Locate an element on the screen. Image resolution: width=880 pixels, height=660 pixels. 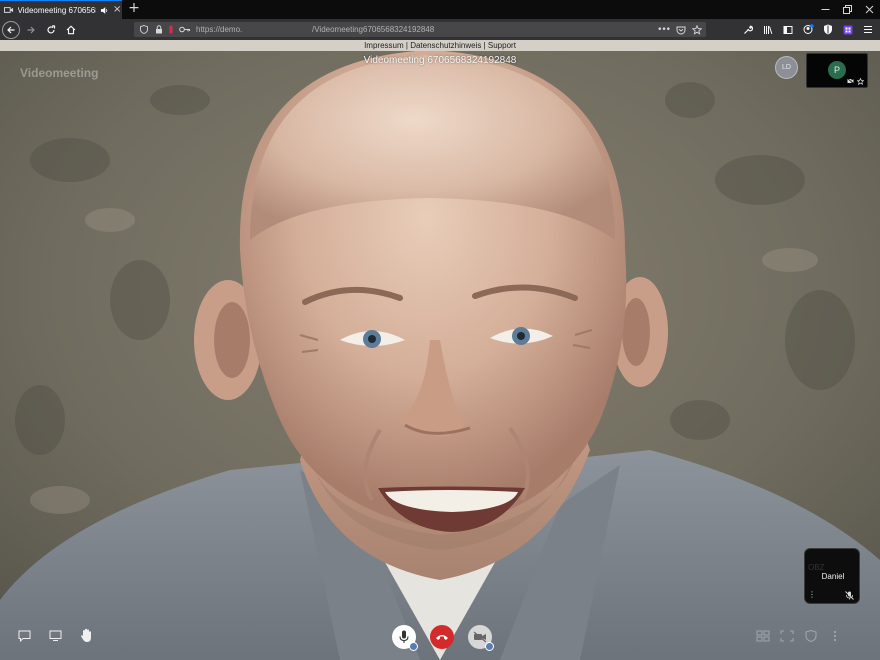
shield-security-icon is located at coordinates (811, 636).